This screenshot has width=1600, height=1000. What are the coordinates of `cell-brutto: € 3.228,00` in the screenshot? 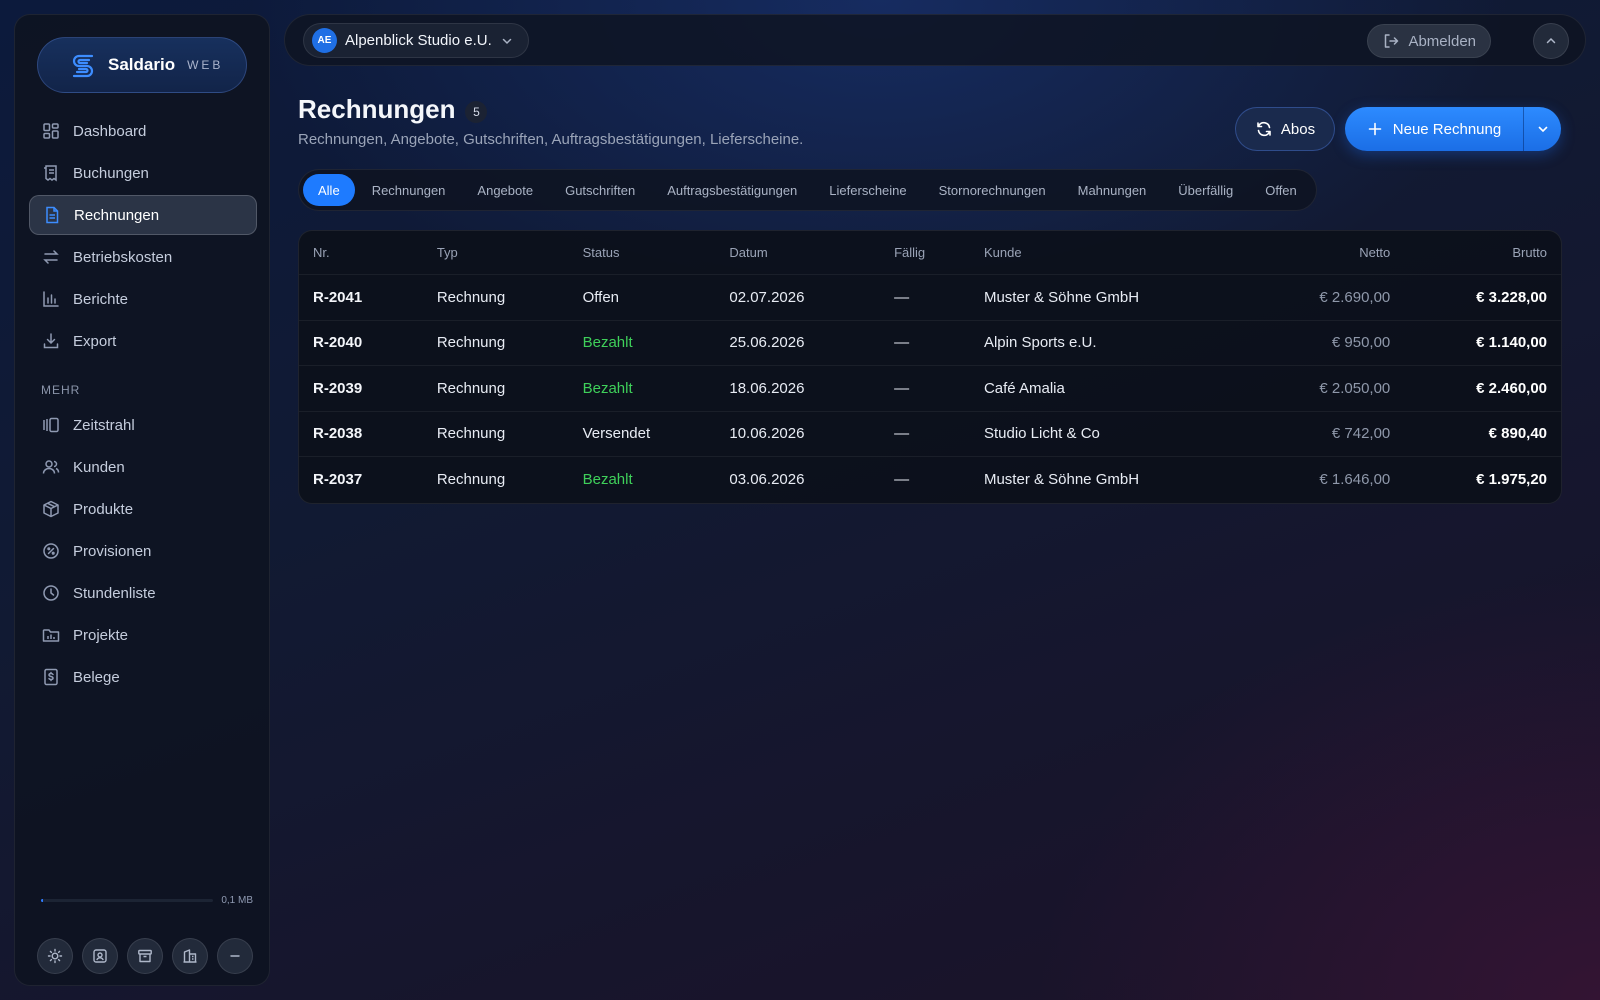 It's located at (1512, 297).